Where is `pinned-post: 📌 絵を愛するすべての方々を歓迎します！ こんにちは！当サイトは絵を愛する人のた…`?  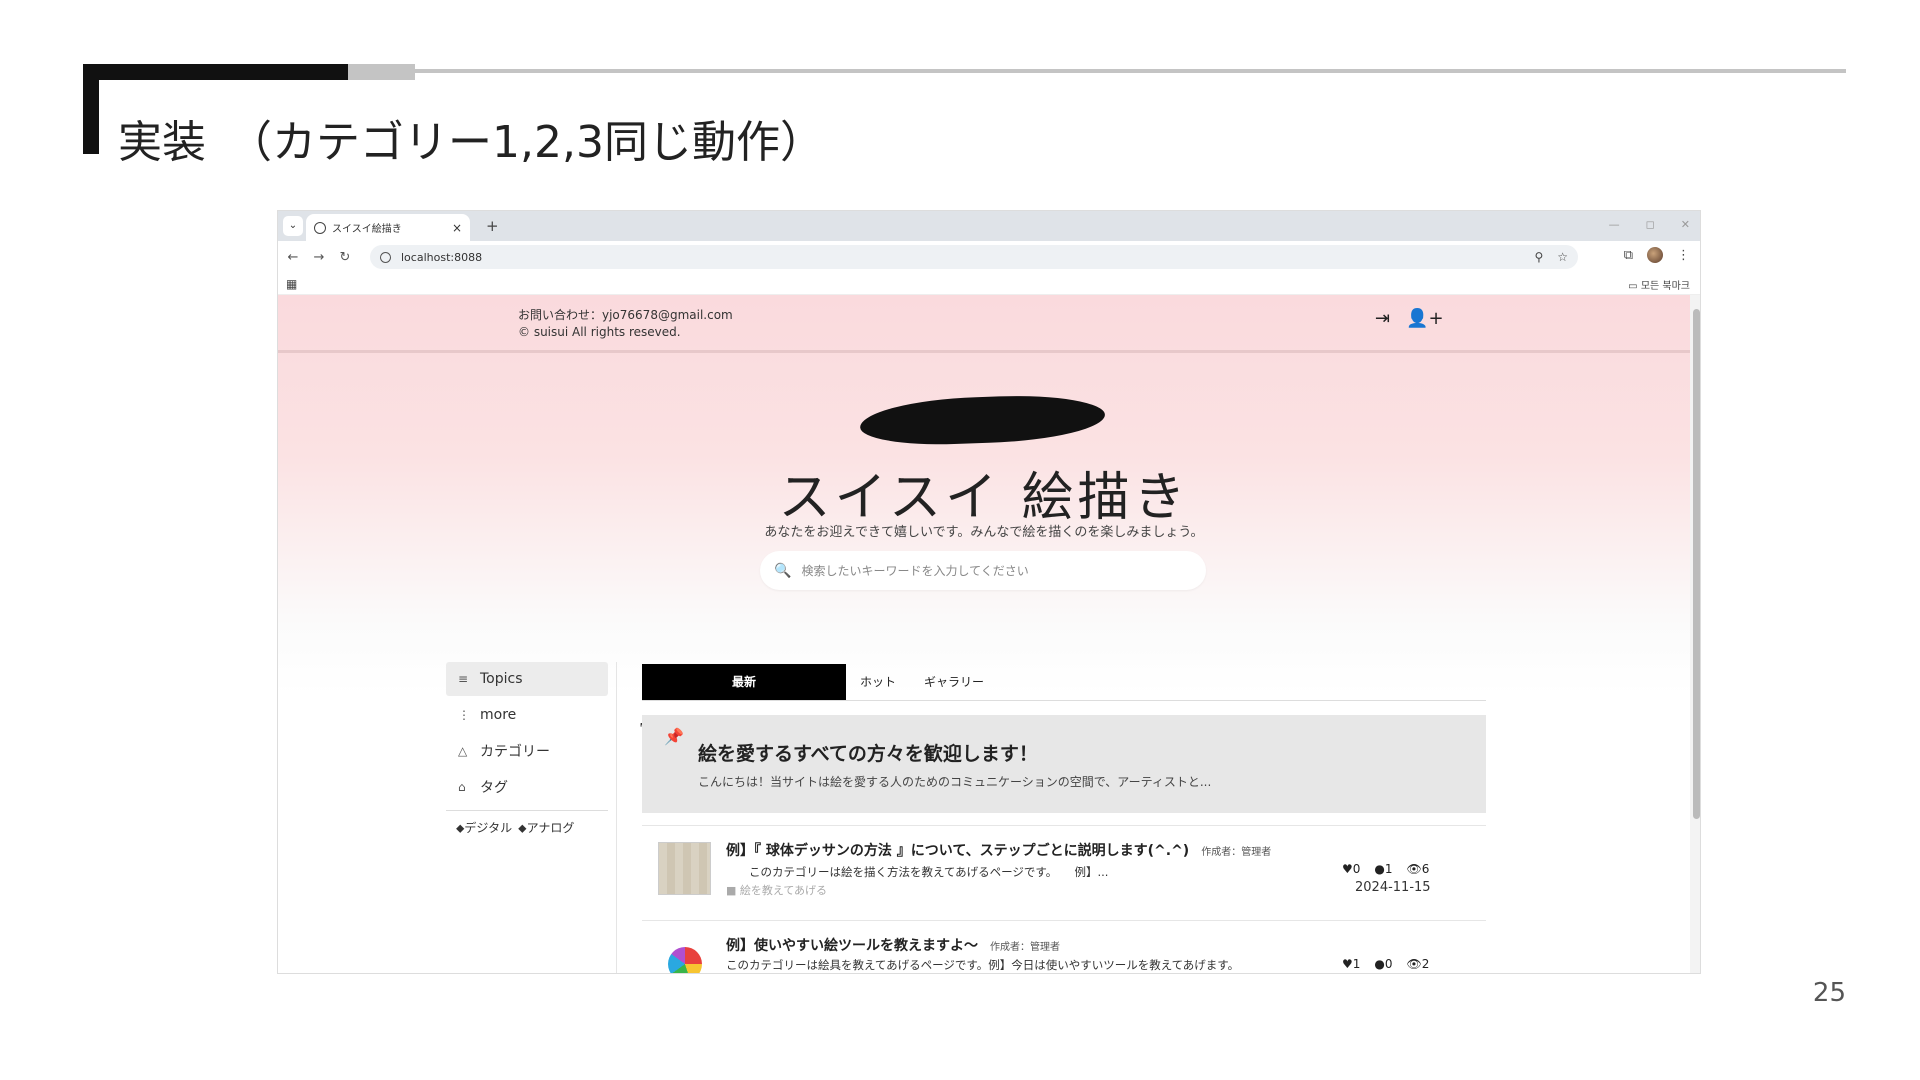 pinned-post: 📌 絵を愛するすべての方々を歓迎します！ こんにちは！当サイトは絵を愛する人のた… is located at coordinates (1064, 764).